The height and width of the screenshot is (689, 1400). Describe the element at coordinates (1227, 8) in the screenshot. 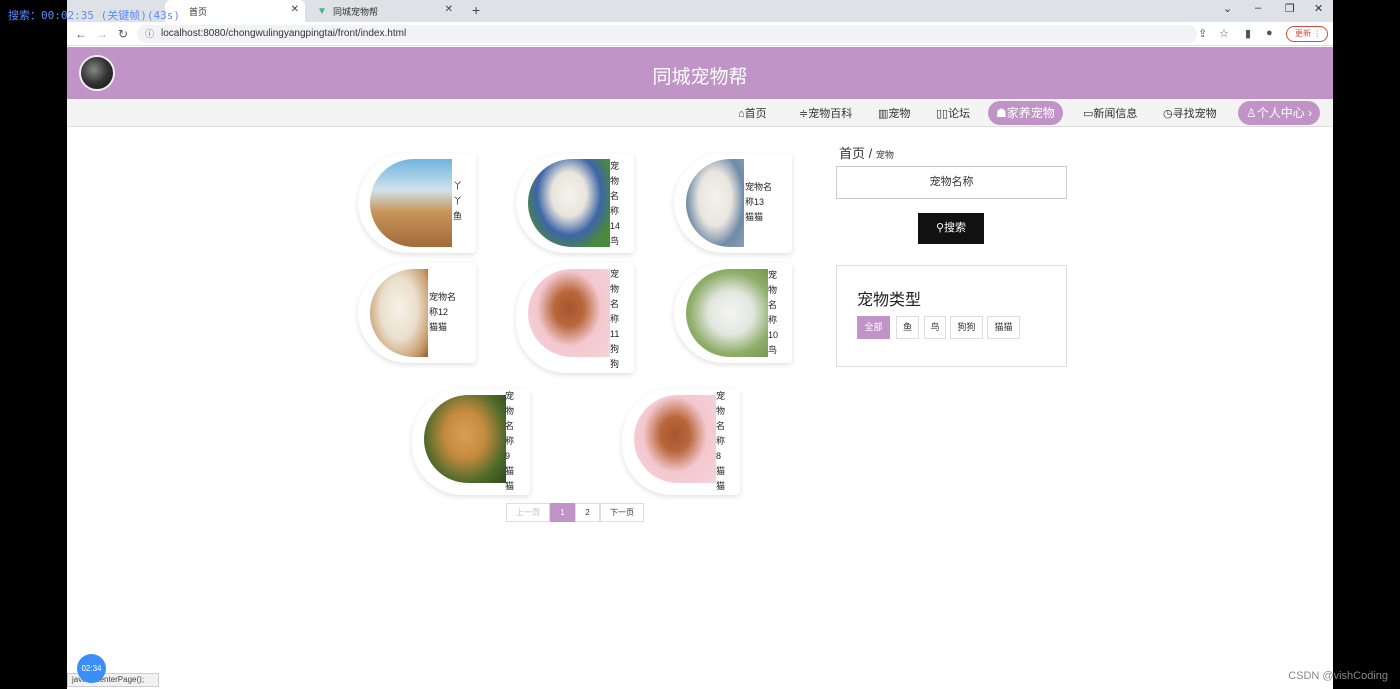

I see `tab-search-icon: ⌄` at that location.